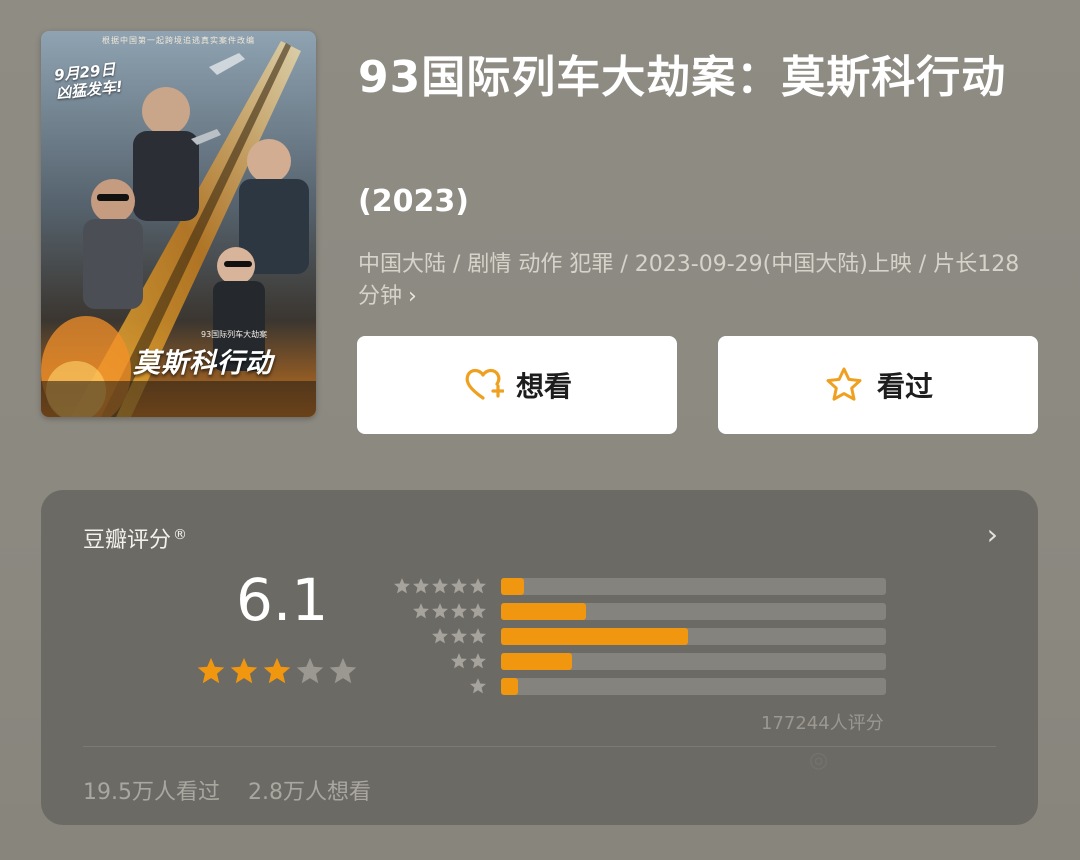 Image resolution: width=1080 pixels, height=860 pixels. I want to click on watermark: ◎, so click(819, 760).